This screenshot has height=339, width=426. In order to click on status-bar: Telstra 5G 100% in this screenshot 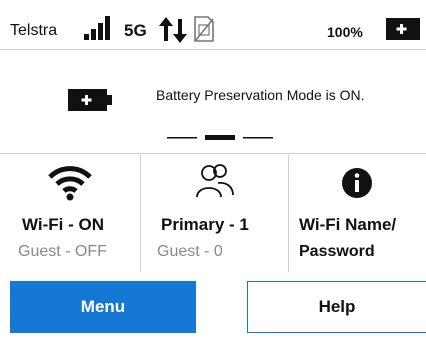, I will do `click(213, 25)`.